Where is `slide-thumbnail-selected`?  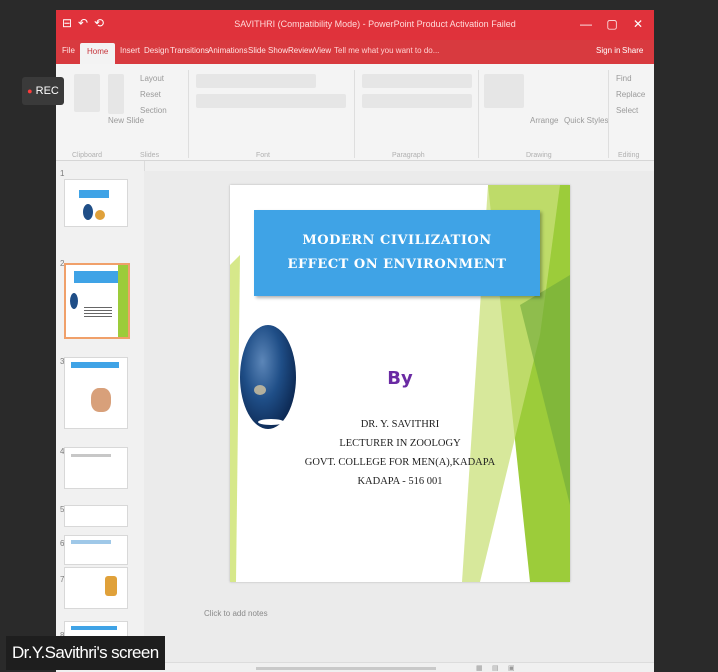 slide-thumbnail-selected is located at coordinates (97, 301).